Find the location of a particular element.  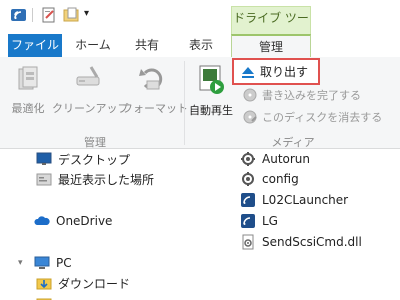

nav-item-desktop: デスクトップ is located at coordinates (83, 159).